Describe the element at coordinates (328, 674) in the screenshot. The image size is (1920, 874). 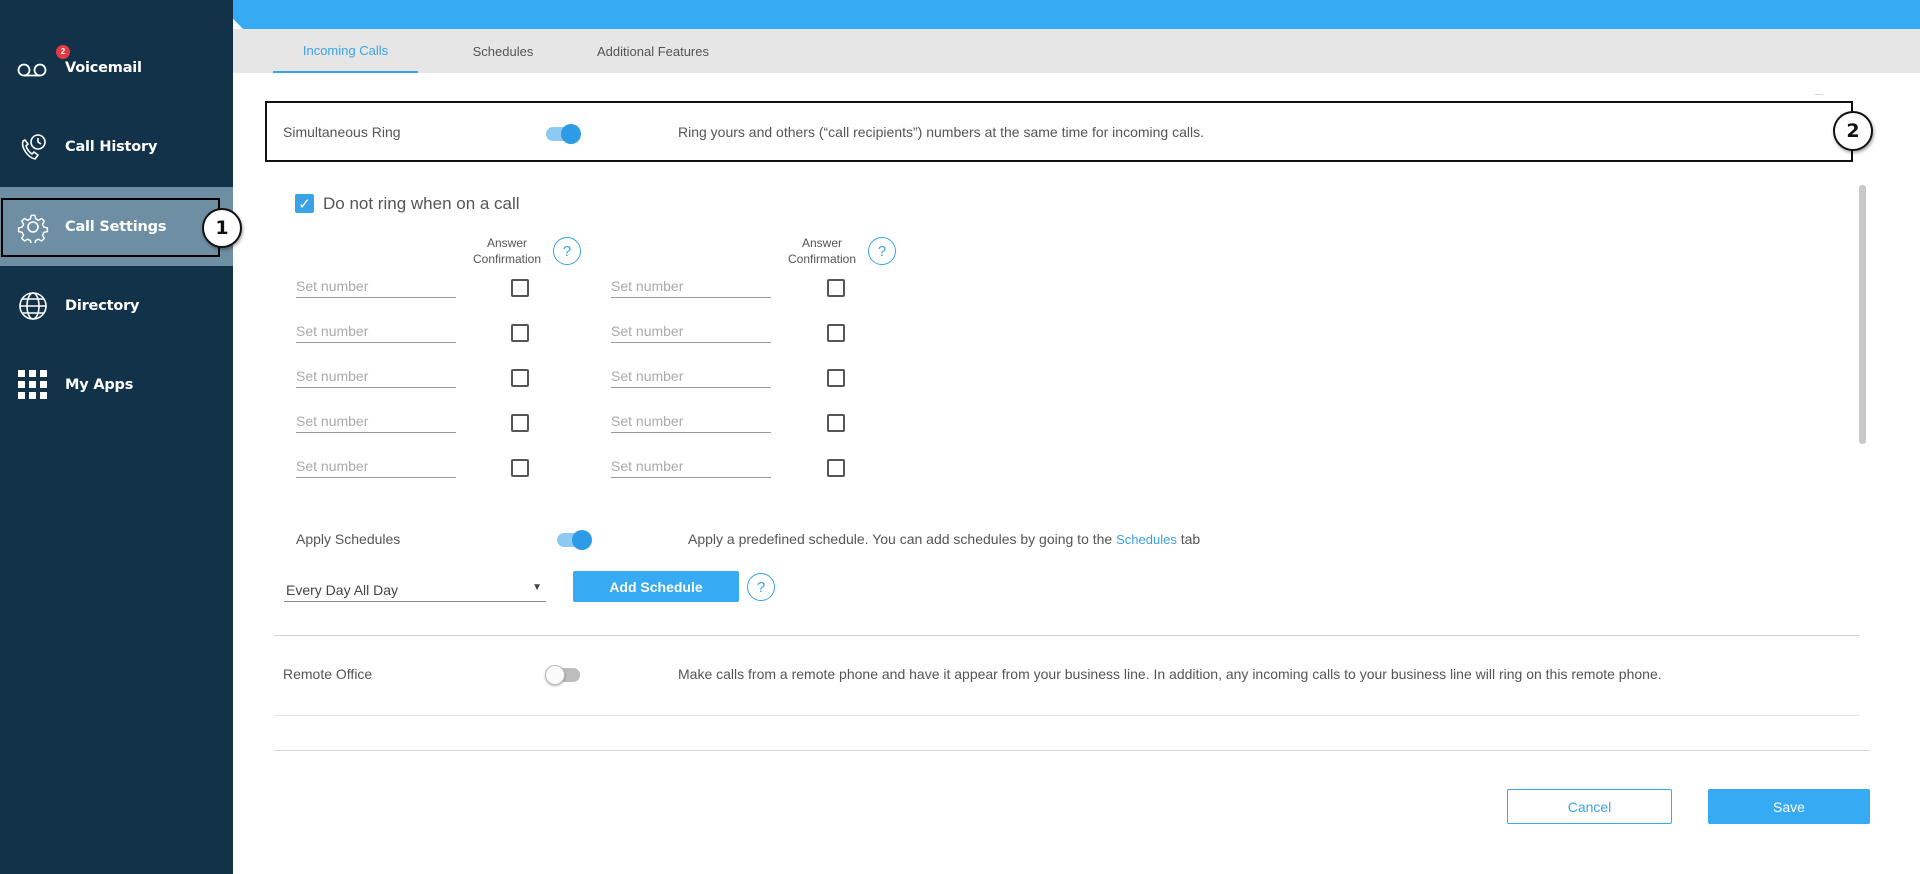
I see `remote-office-label: Remote Office` at that location.